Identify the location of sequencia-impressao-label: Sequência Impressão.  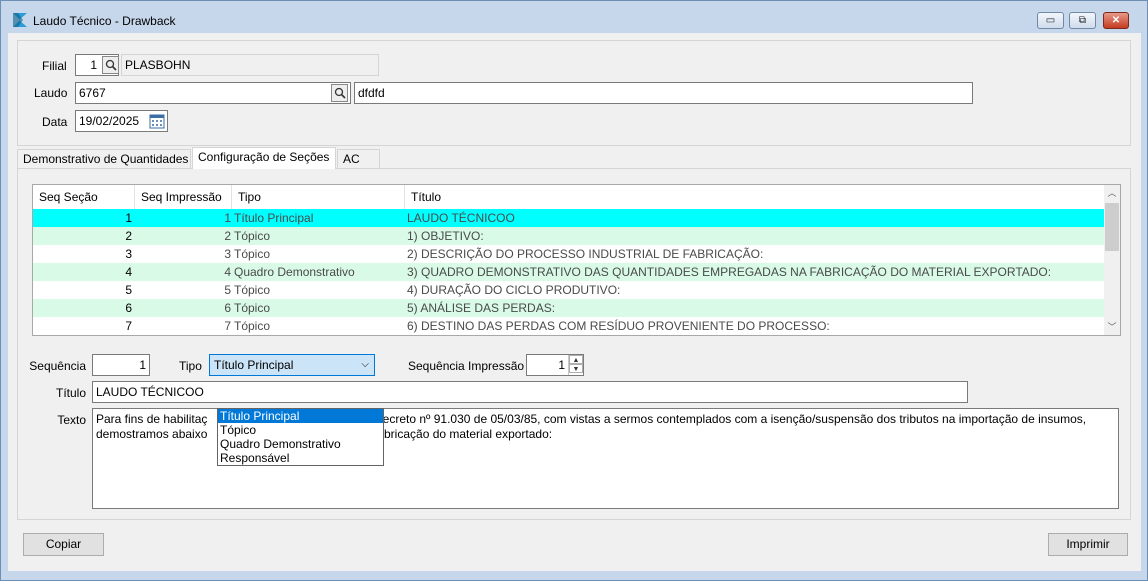
(466, 366).